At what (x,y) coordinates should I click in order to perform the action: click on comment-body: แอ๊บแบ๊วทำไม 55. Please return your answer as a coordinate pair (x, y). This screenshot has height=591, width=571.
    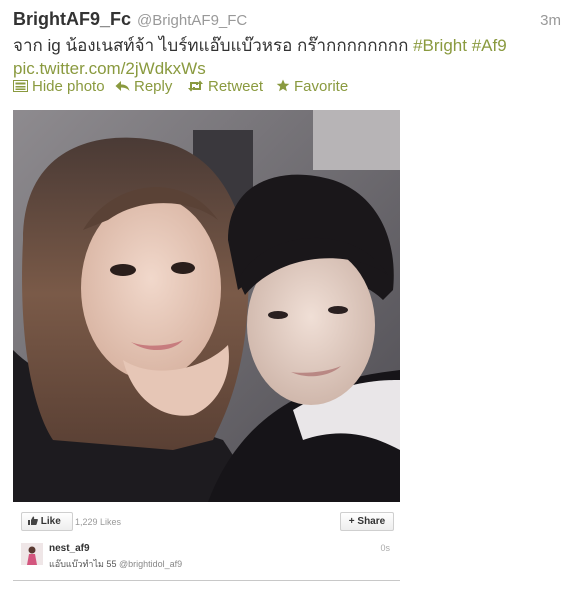
    Looking at the image, I should click on (84, 564).